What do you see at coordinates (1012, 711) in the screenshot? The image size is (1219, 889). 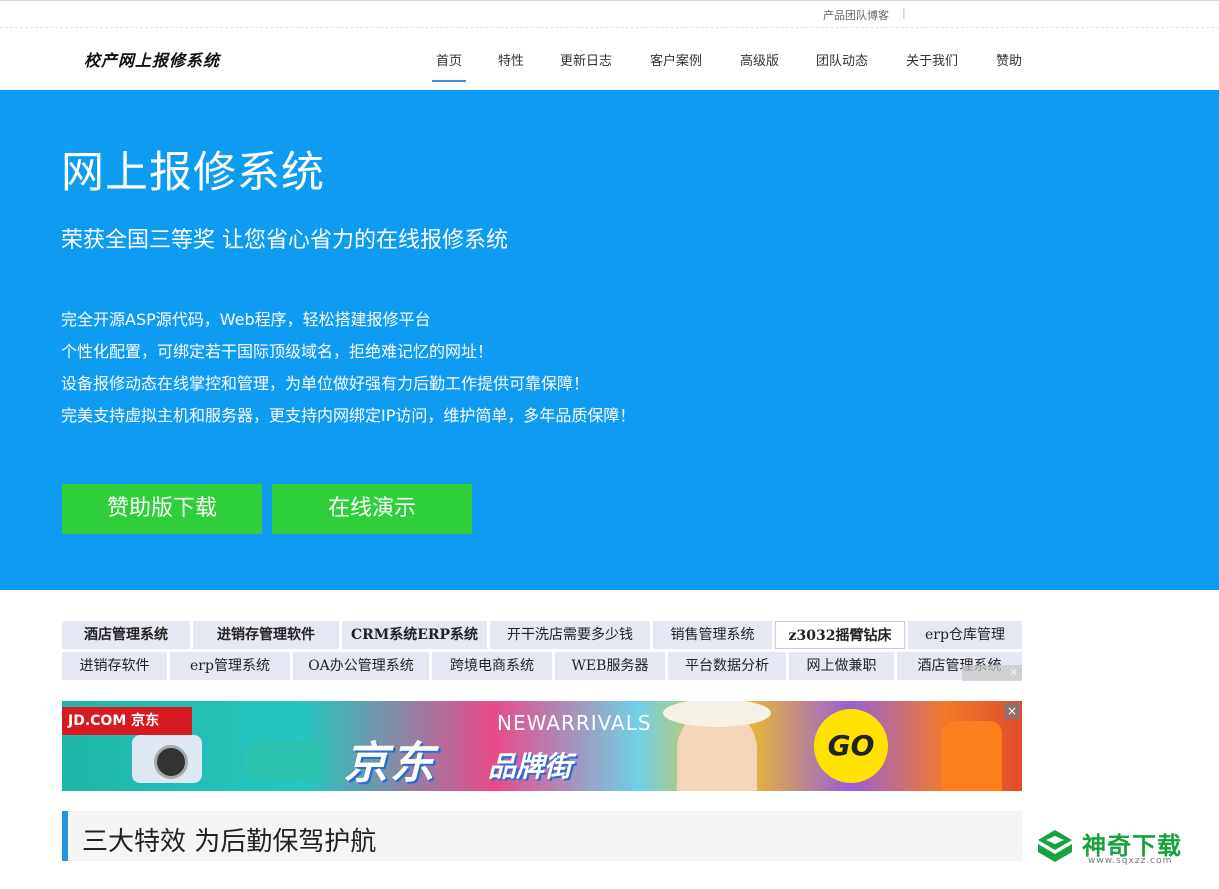 I see `banner-close-icon: ×` at bounding box center [1012, 711].